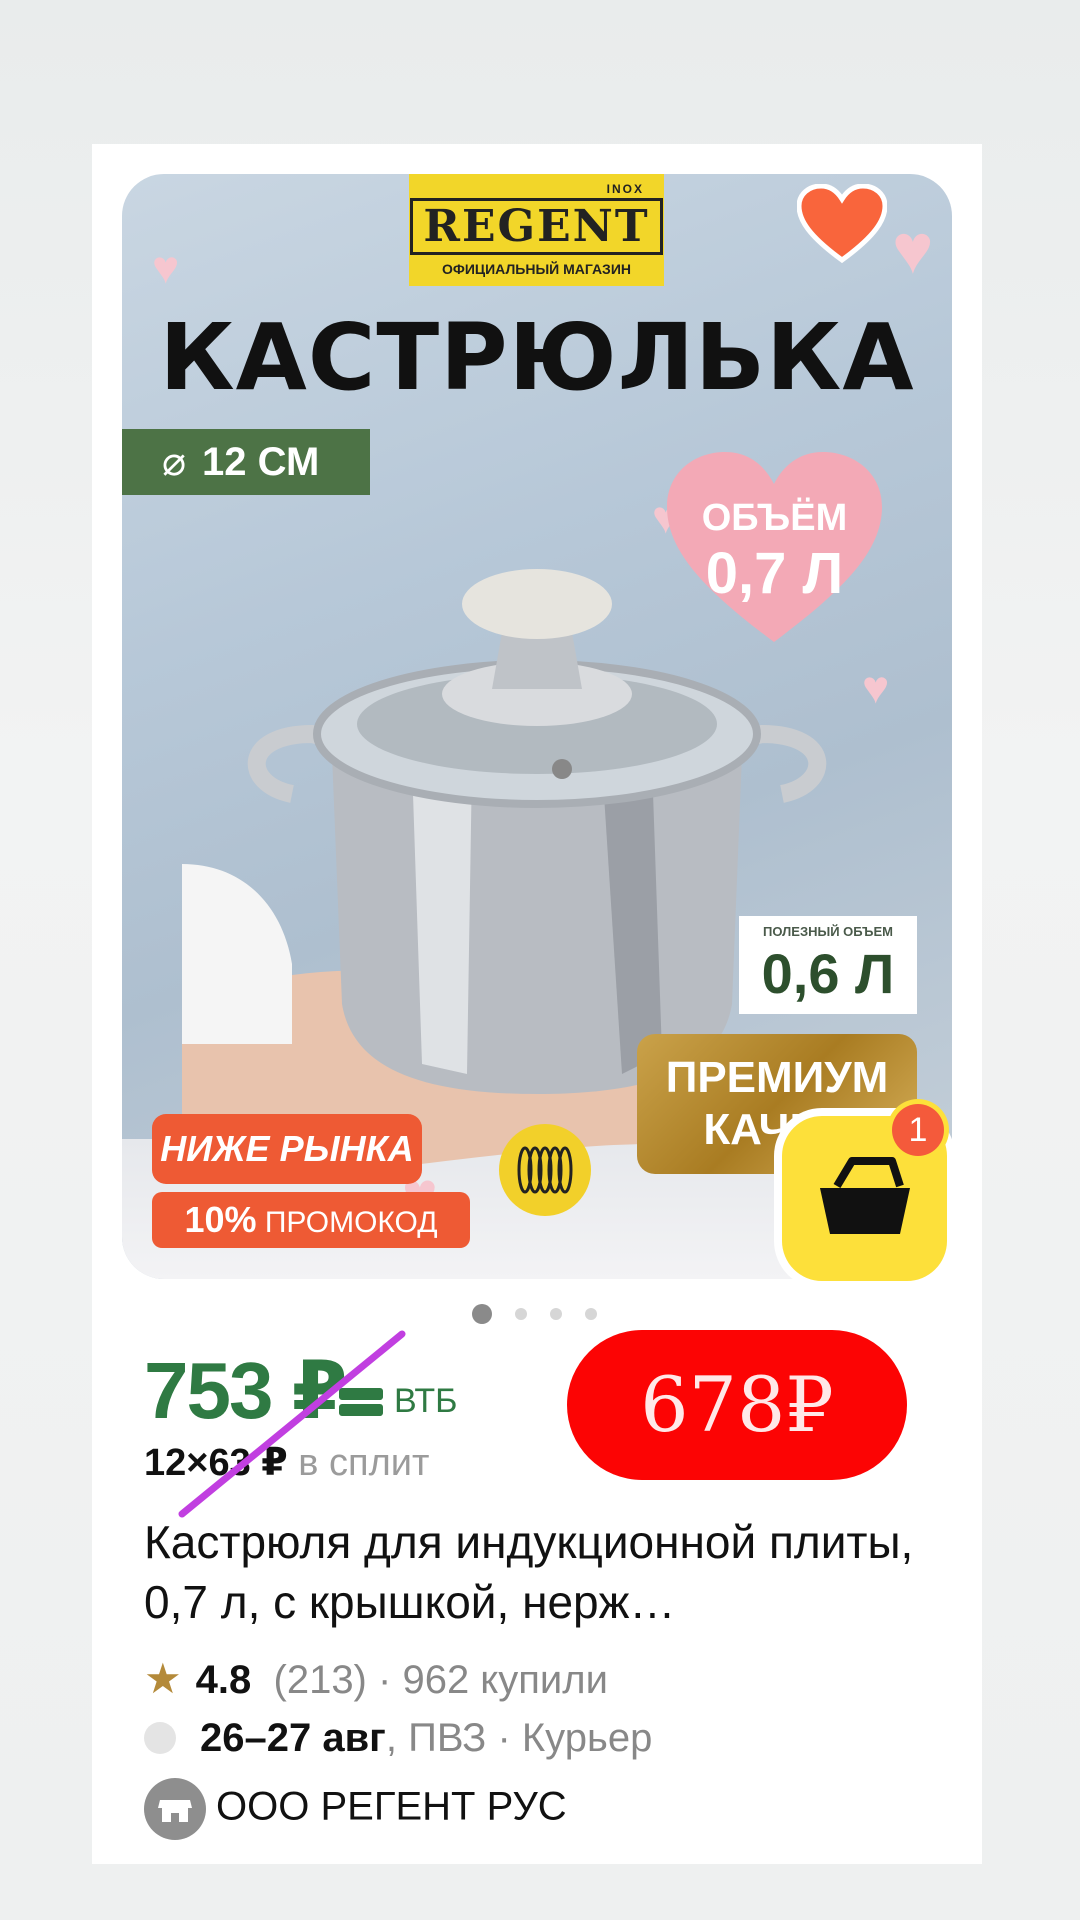 This screenshot has width=1080, height=1920. I want to click on premium-line-1: ПРЕМИУМ, so click(777, 1077).